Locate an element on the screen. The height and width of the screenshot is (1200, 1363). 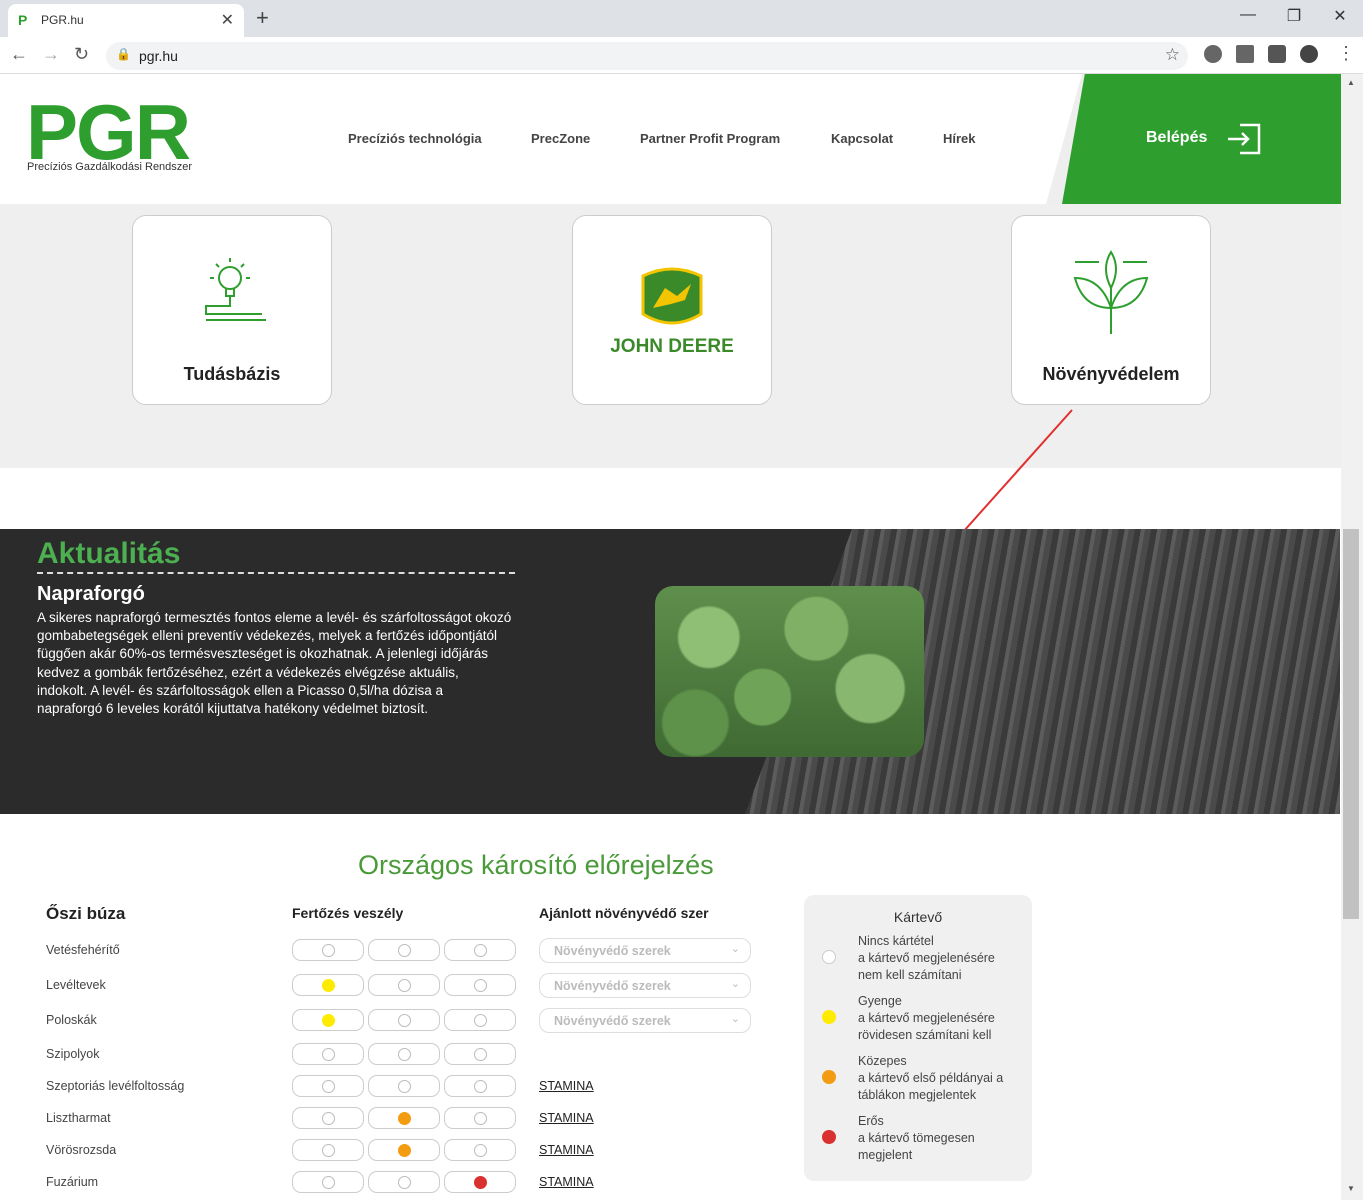
card-label: Növényvédelem is located at coordinates (1111, 374).